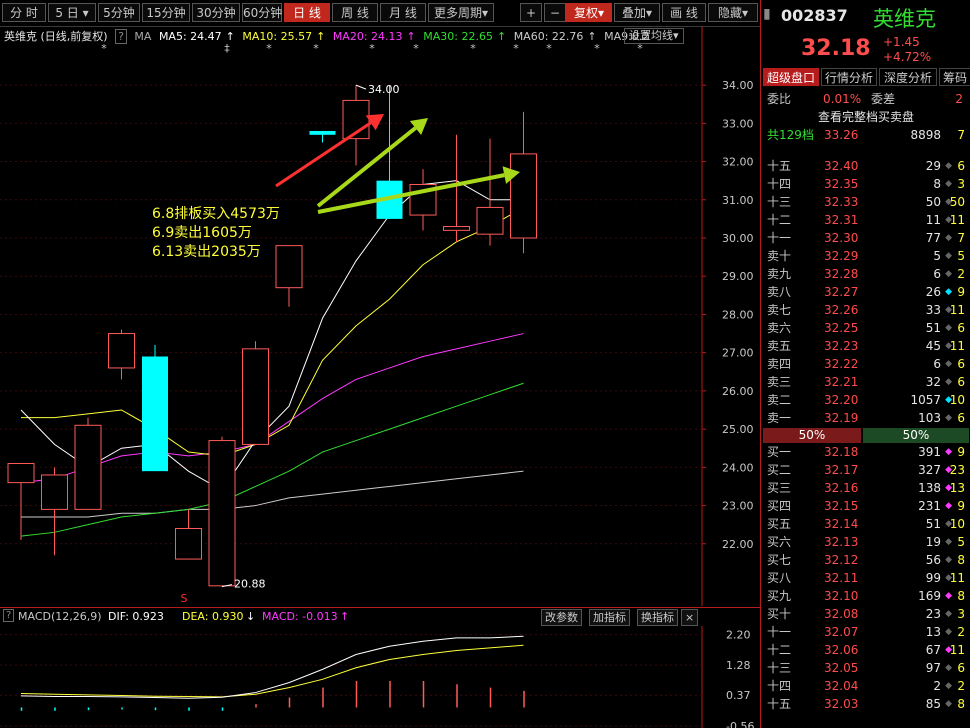 The image size is (970, 728). Describe the element at coordinates (380, 677) in the screenshot. I see `macd-chart: 2.20 1.28 0.37 -0.56` at that location.